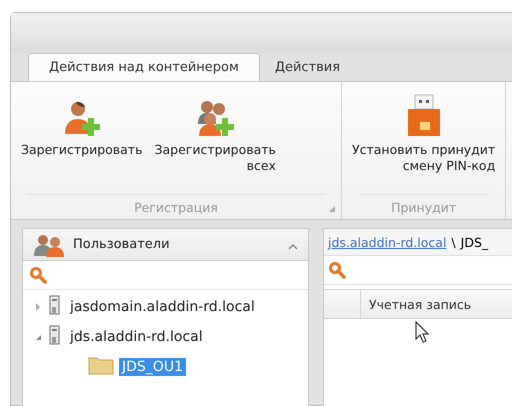 This screenshot has width=512, height=406. I want to click on ribbon-button: Зарегистрировать всех, so click(215, 133).